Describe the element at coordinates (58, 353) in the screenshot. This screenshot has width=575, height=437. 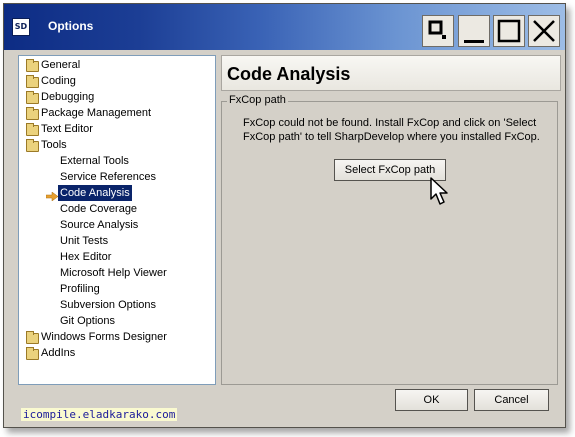
I see `tree-item-addins: AddIns` at that location.